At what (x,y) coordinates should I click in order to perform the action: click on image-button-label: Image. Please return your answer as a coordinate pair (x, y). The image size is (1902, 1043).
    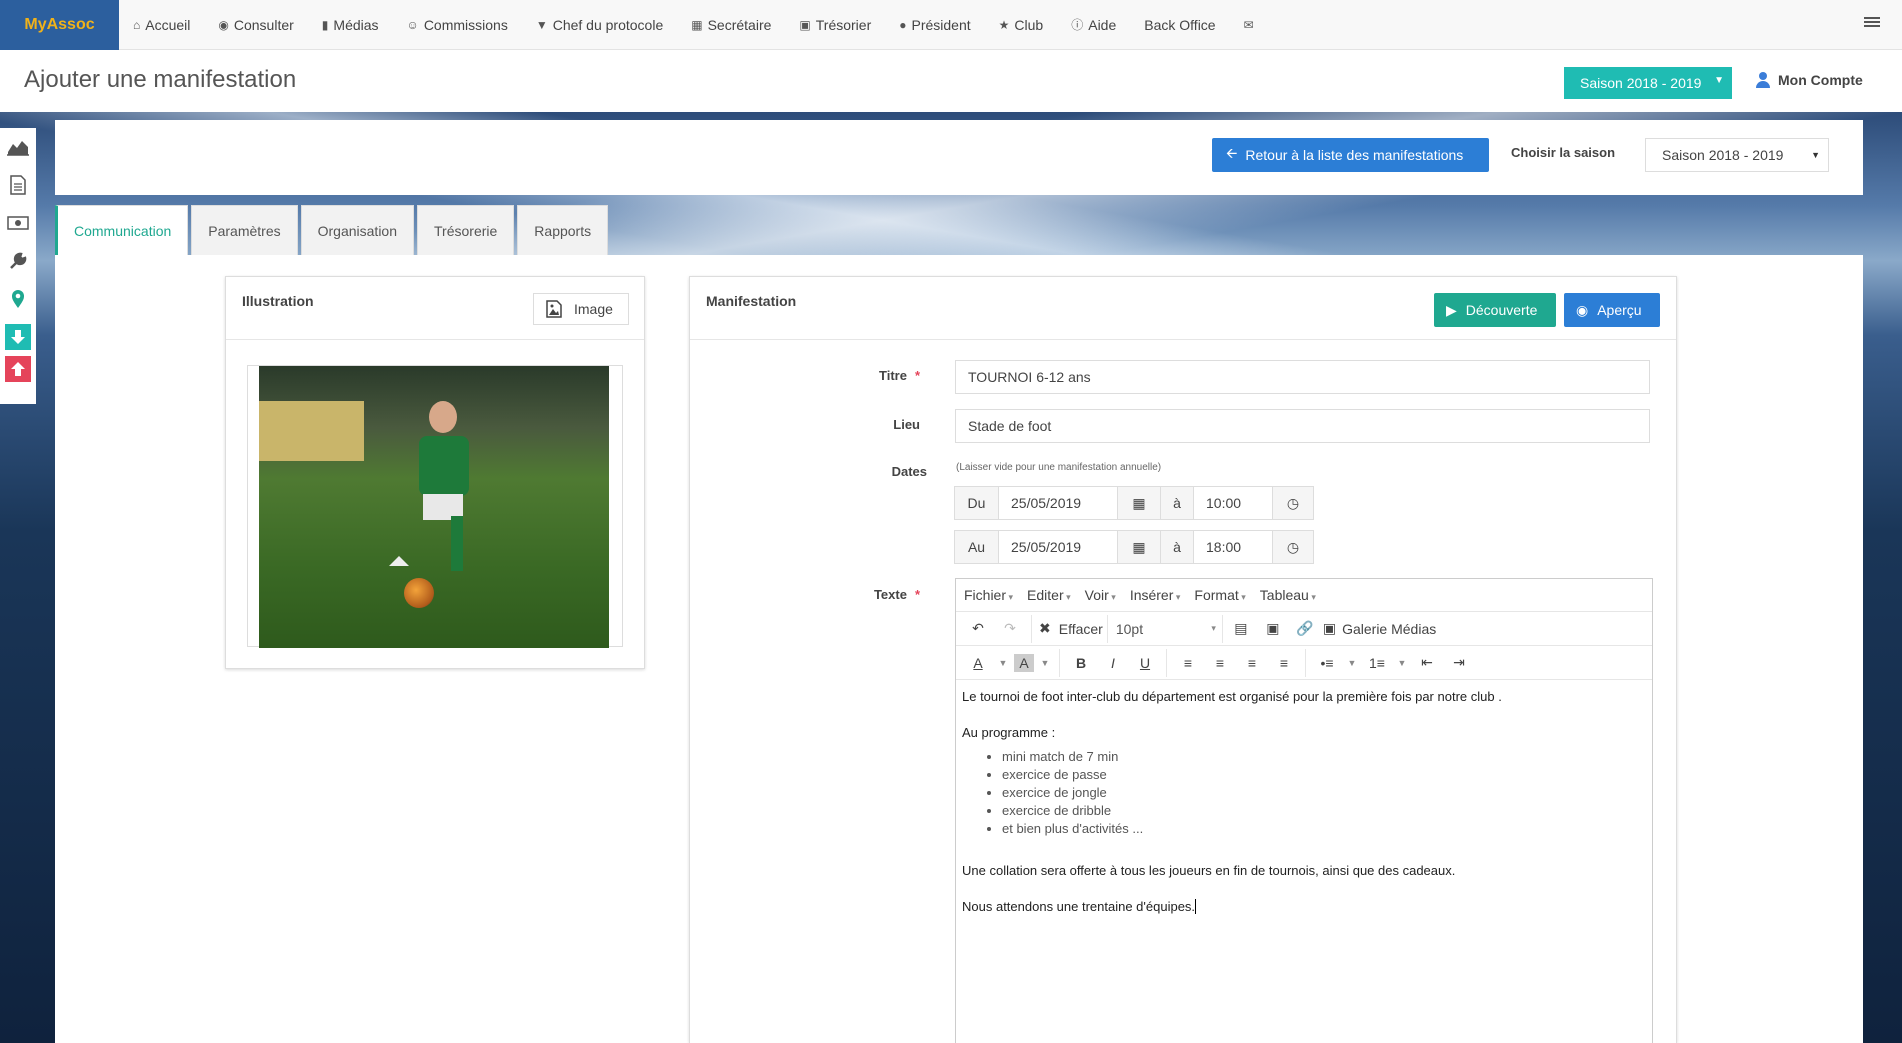
    Looking at the image, I should click on (593, 309).